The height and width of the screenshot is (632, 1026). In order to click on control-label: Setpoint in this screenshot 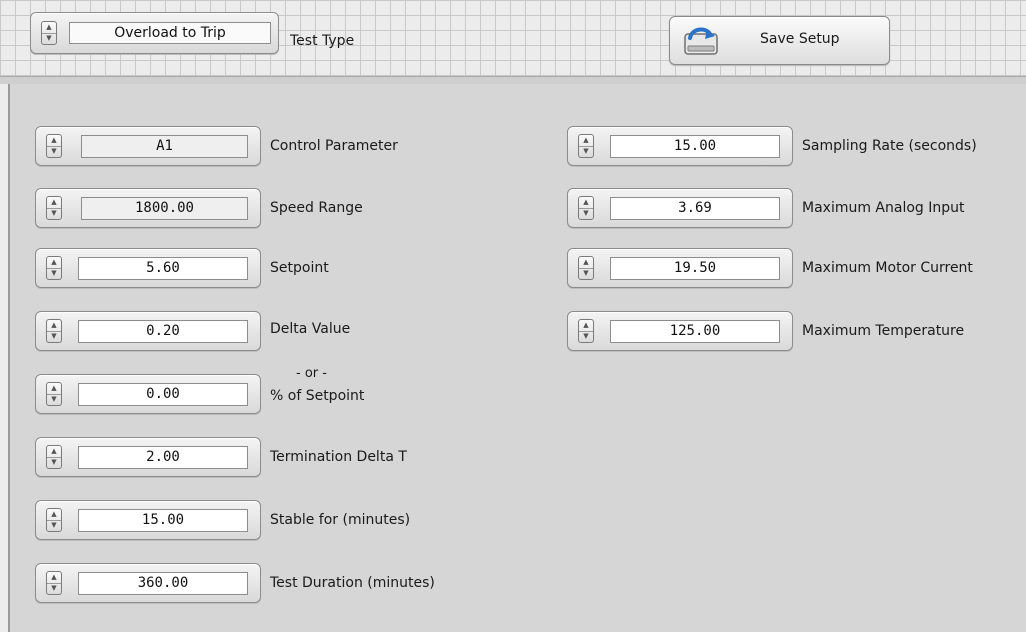, I will do `click(299, 268)`.